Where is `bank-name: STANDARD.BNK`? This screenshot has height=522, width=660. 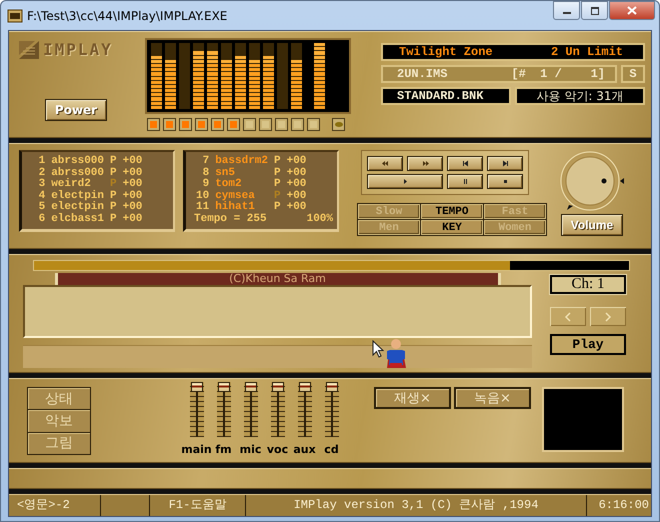 bank-name: STANDARD.BNK is located at coordinates (446, 96).